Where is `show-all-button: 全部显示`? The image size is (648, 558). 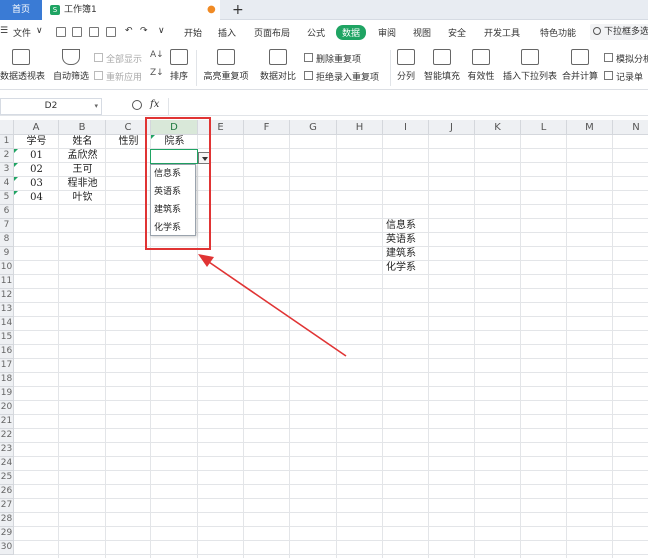 show-all-button: 全部显示 is located at coordinates (118, 58).